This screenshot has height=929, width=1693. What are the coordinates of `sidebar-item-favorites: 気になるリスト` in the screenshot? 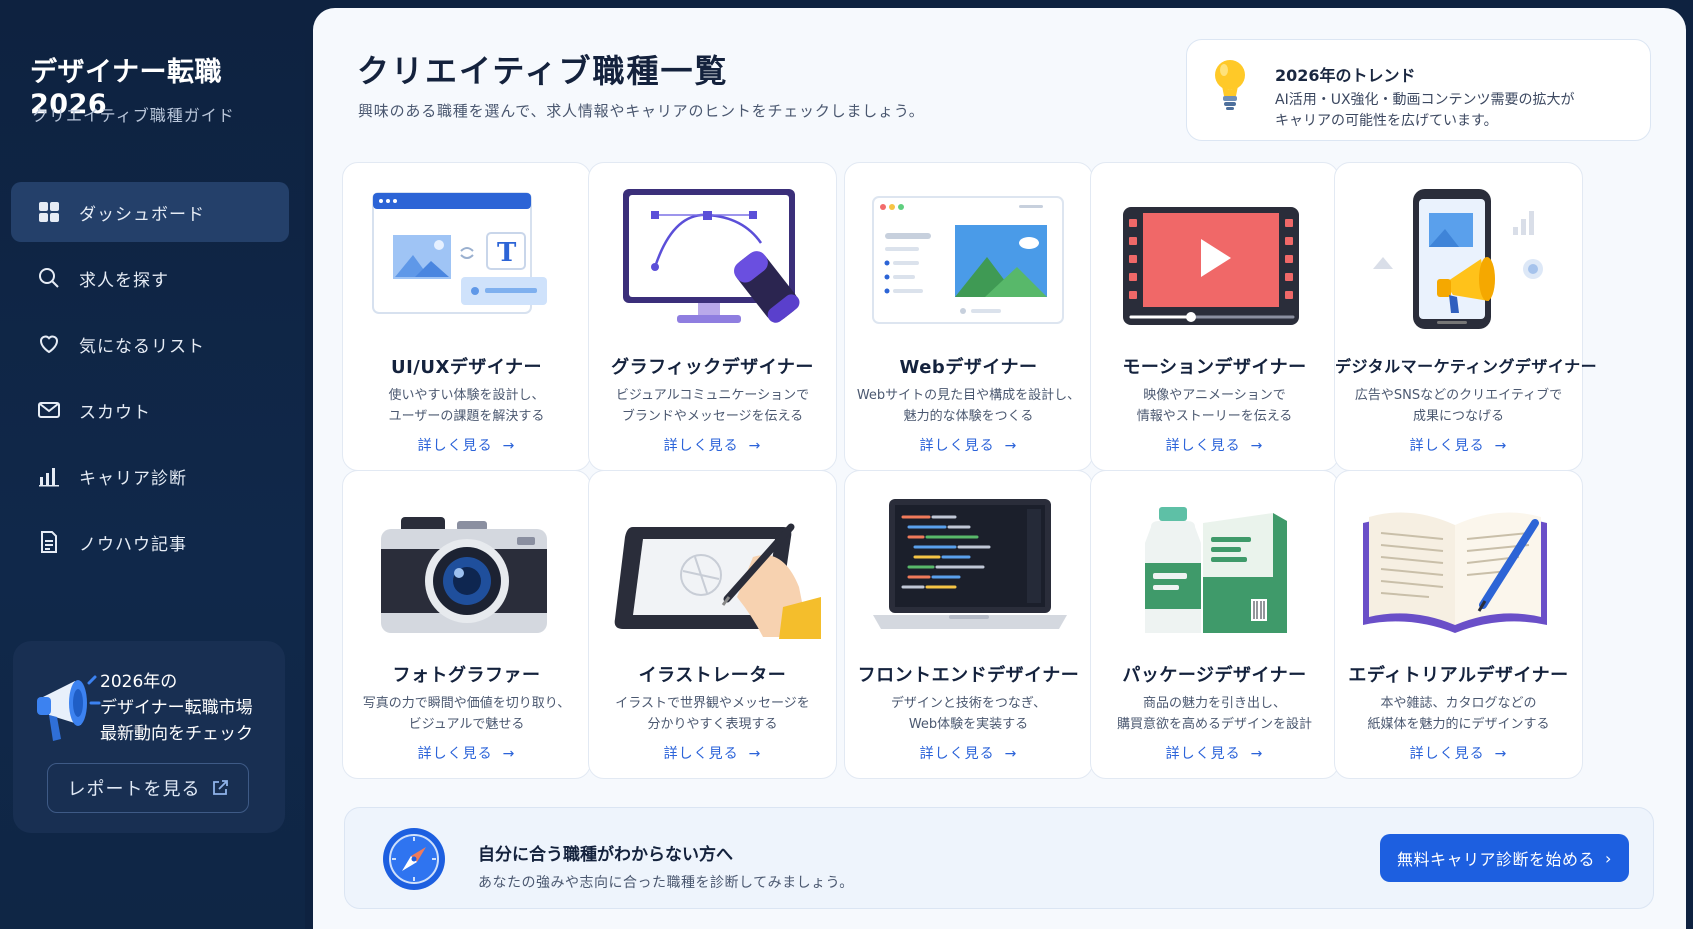 It's located at (150, 344).